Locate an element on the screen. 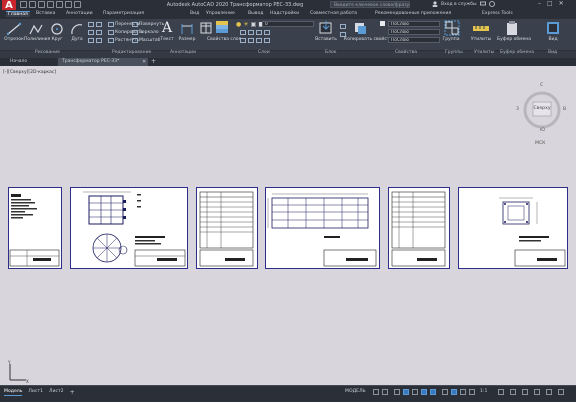  view-base-icon is located at coordinates (553, 28).